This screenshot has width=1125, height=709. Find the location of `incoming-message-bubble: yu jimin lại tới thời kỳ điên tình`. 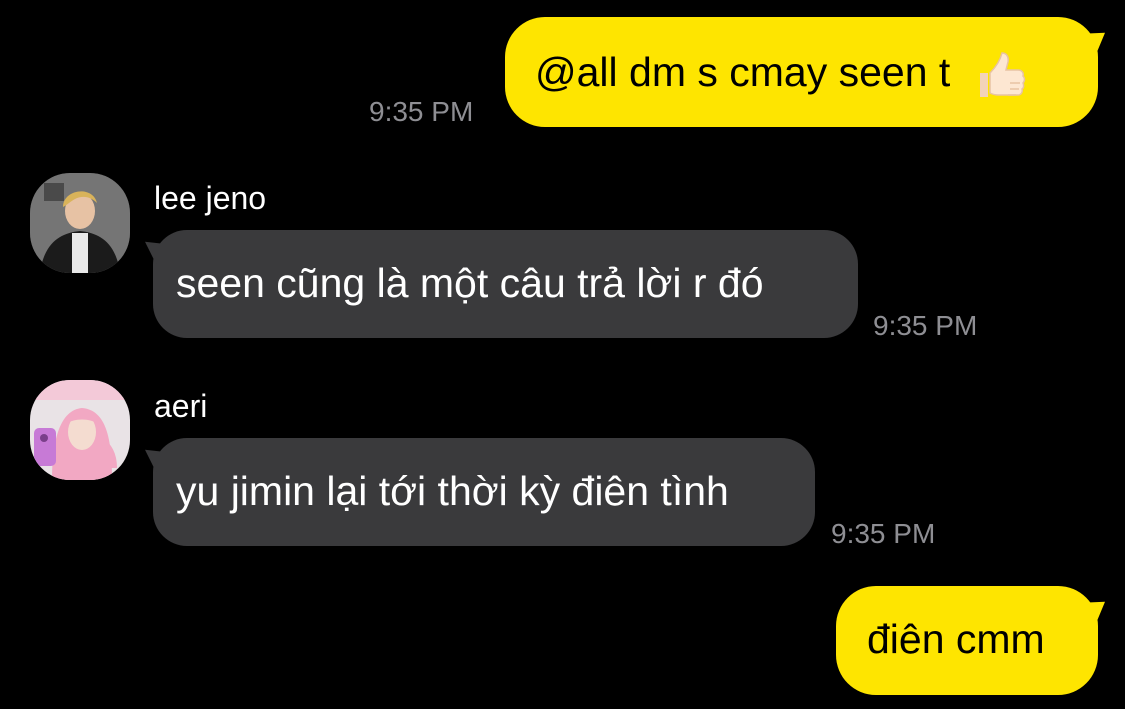

incoming-message-bubble: yu jimin lại tới thời kỳ điên tình is located at coordinates (476, 492).